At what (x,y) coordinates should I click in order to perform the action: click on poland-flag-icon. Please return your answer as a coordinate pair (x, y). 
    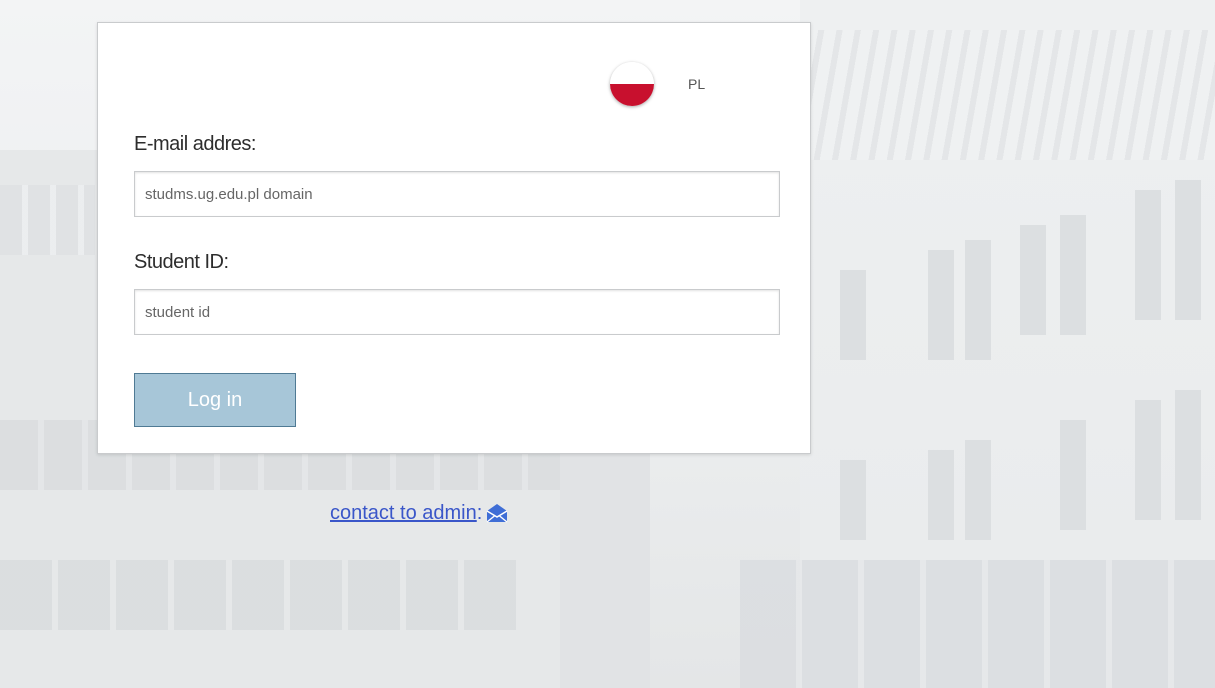
    Looking at the image, I should click on (632, 84).